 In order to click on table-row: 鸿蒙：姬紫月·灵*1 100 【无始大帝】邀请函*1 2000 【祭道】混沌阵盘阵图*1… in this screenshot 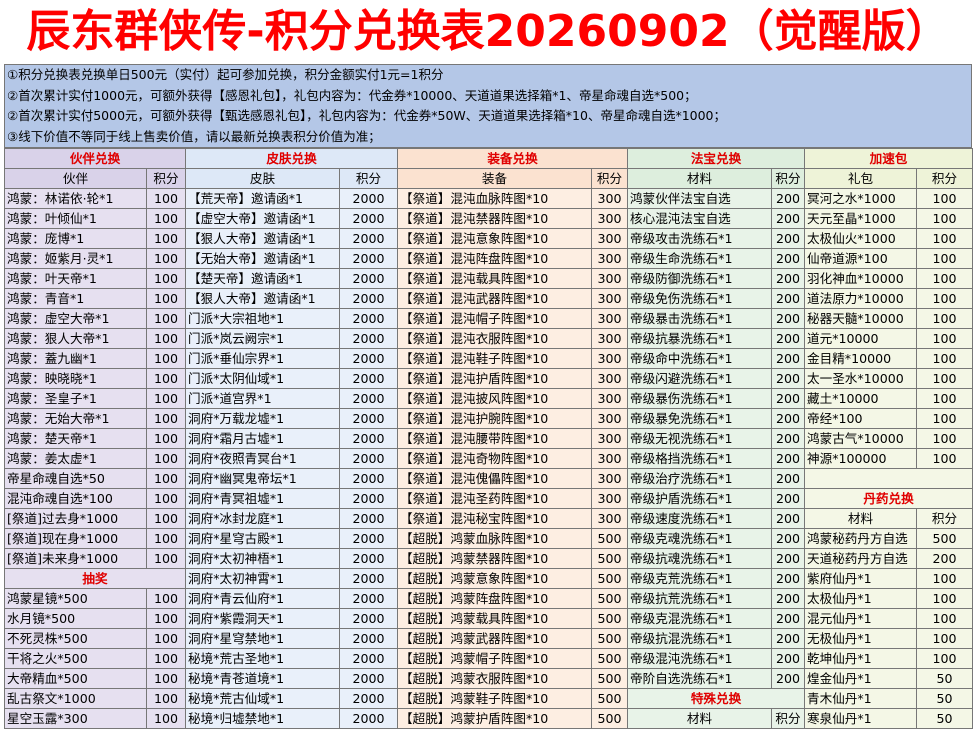, I will do `click(488, 258)`.